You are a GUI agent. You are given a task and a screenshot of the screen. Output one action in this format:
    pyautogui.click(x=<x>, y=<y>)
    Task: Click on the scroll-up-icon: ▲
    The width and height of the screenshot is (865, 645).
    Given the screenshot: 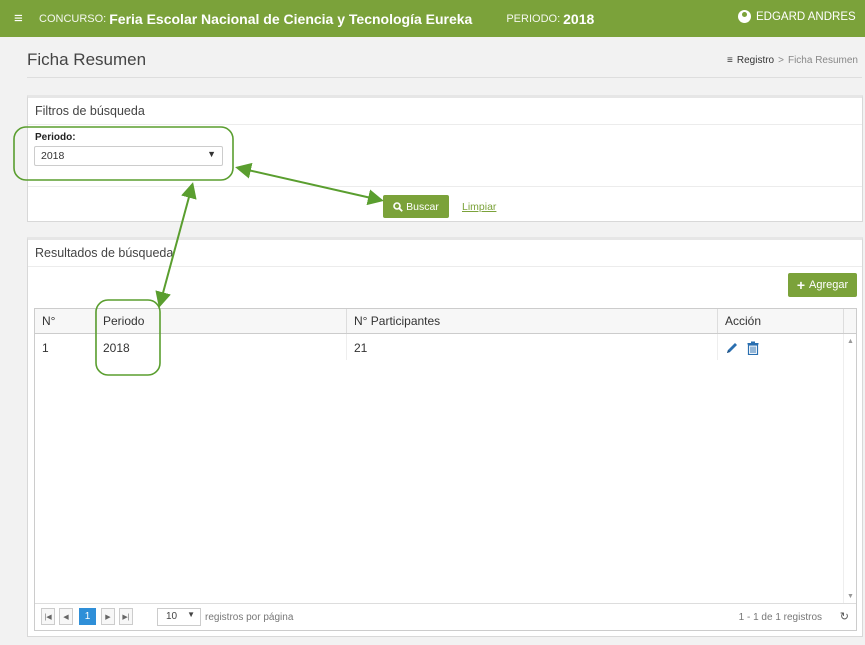 What is the action you would take?
    pyautogui.click(x=850, y=341)
    